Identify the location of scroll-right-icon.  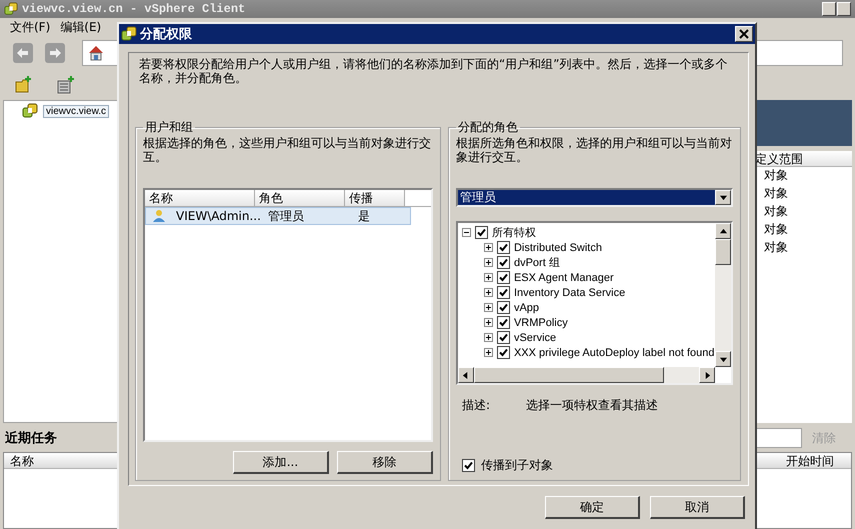
(707, 375).